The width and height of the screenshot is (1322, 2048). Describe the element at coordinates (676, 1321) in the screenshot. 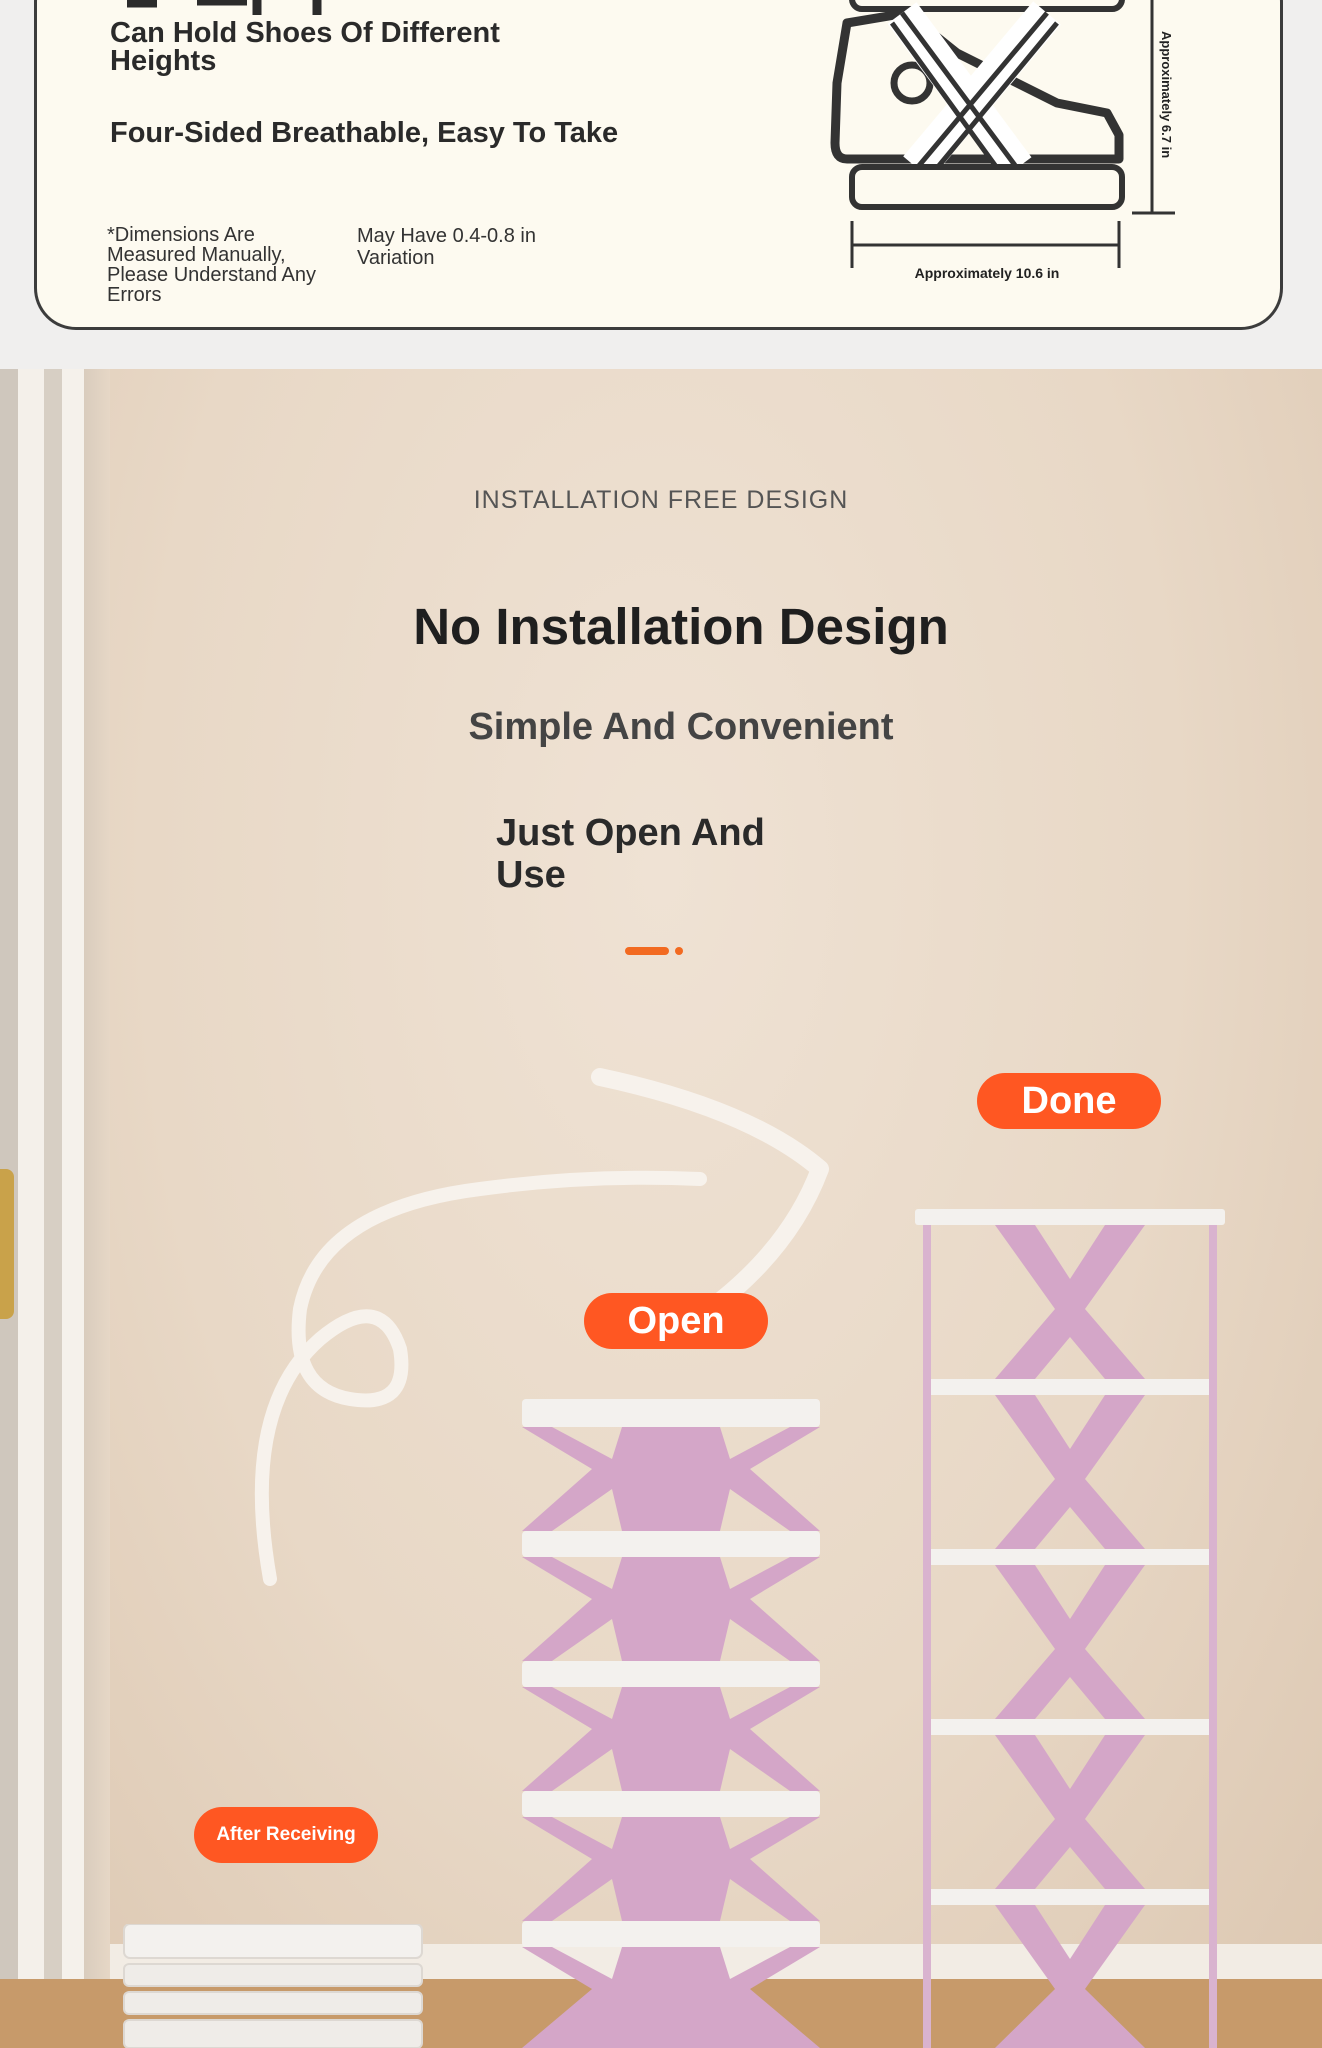

I see `step-open-badge: Open` at that location.